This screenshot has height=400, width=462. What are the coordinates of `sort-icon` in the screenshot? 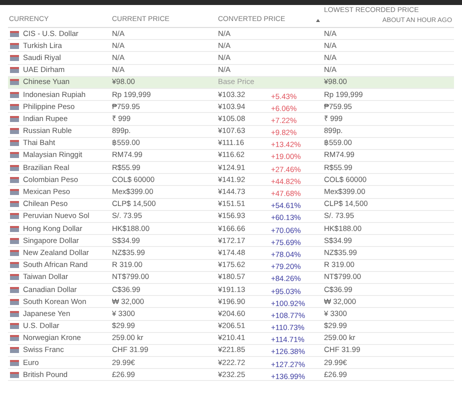 It's located at (318, 20).